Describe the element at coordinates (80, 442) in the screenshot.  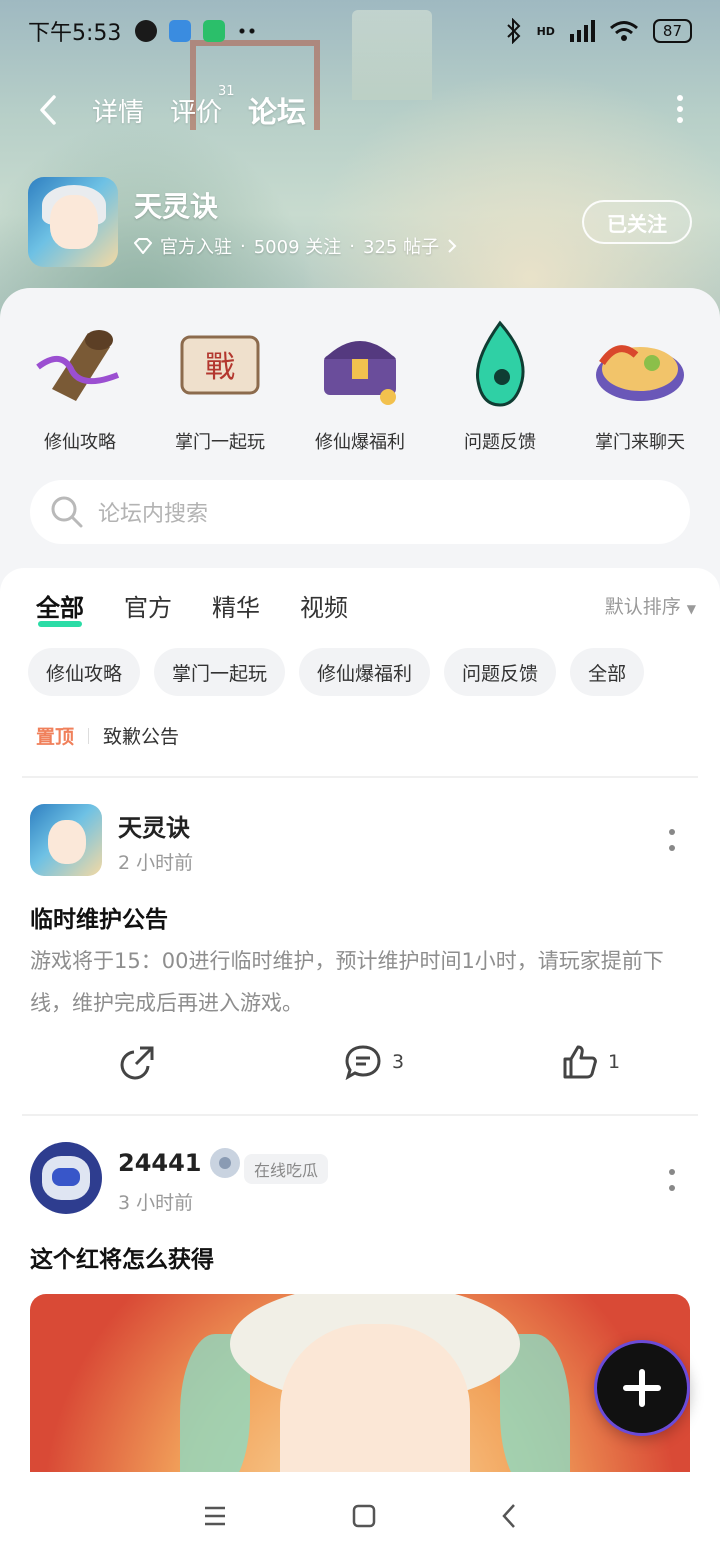
I see `category-label: 修仙攻略` at that location.